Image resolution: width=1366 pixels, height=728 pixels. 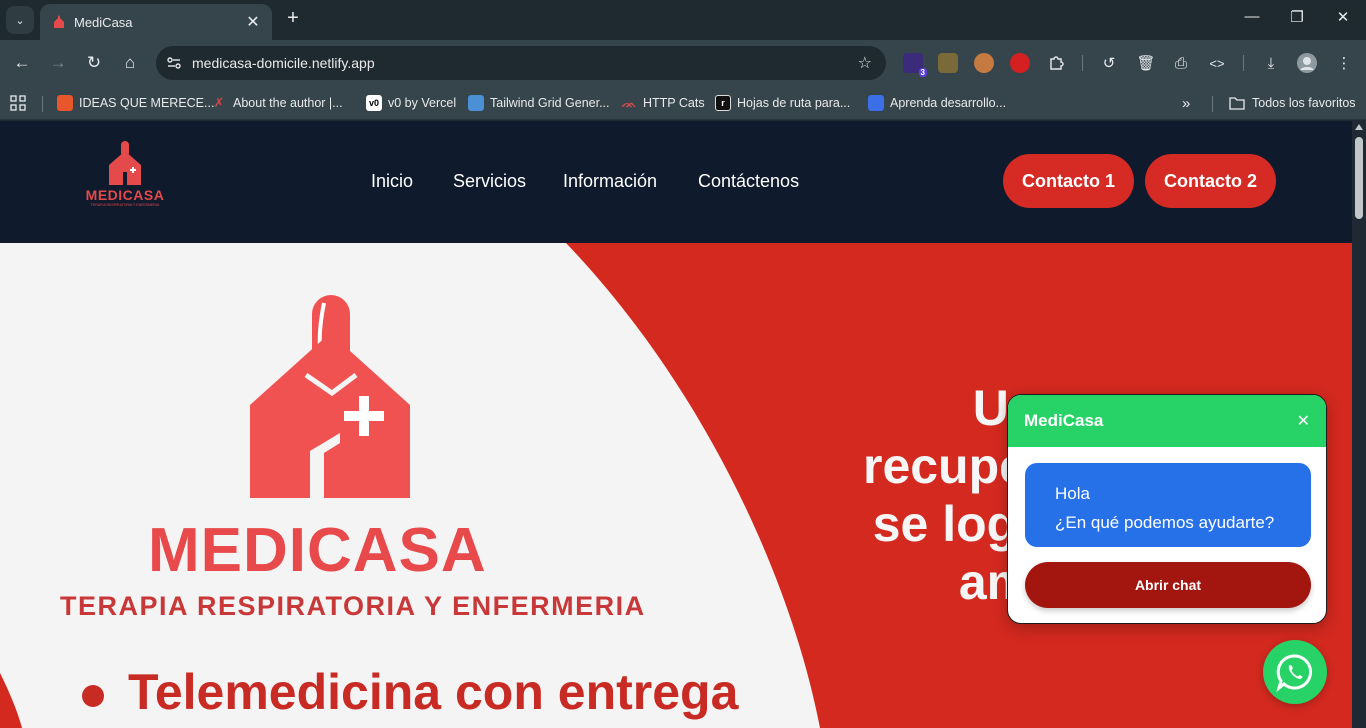 I want to click on nav-inicio: Inicio, so click(x=392, y=181).